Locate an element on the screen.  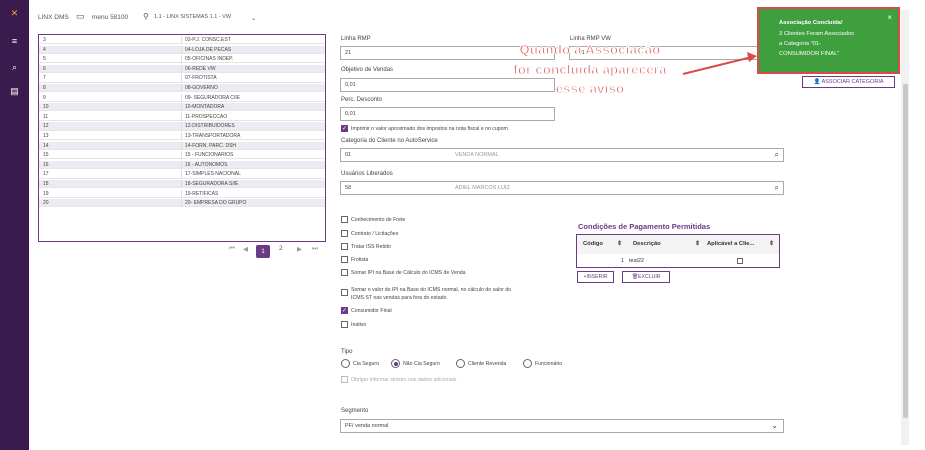
tipo-radio-label: Cia Seguro is located at coordinates (366, 364).